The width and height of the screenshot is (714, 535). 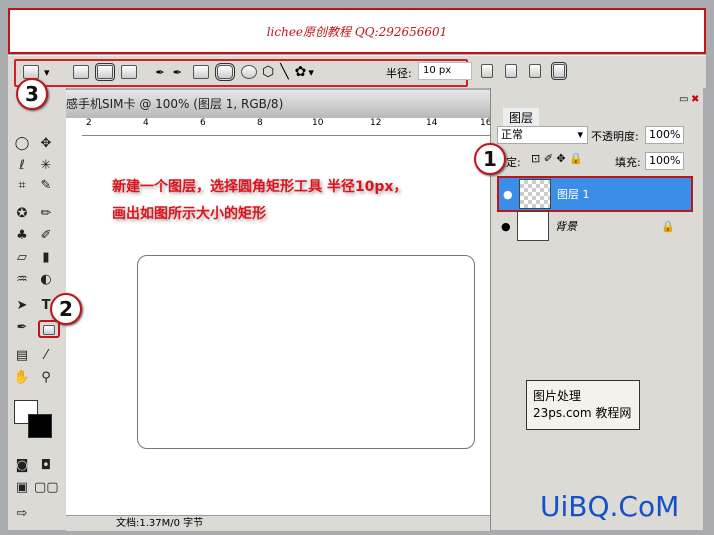 I want to click on ruler-tick: 12, so click(x=376, y=123).